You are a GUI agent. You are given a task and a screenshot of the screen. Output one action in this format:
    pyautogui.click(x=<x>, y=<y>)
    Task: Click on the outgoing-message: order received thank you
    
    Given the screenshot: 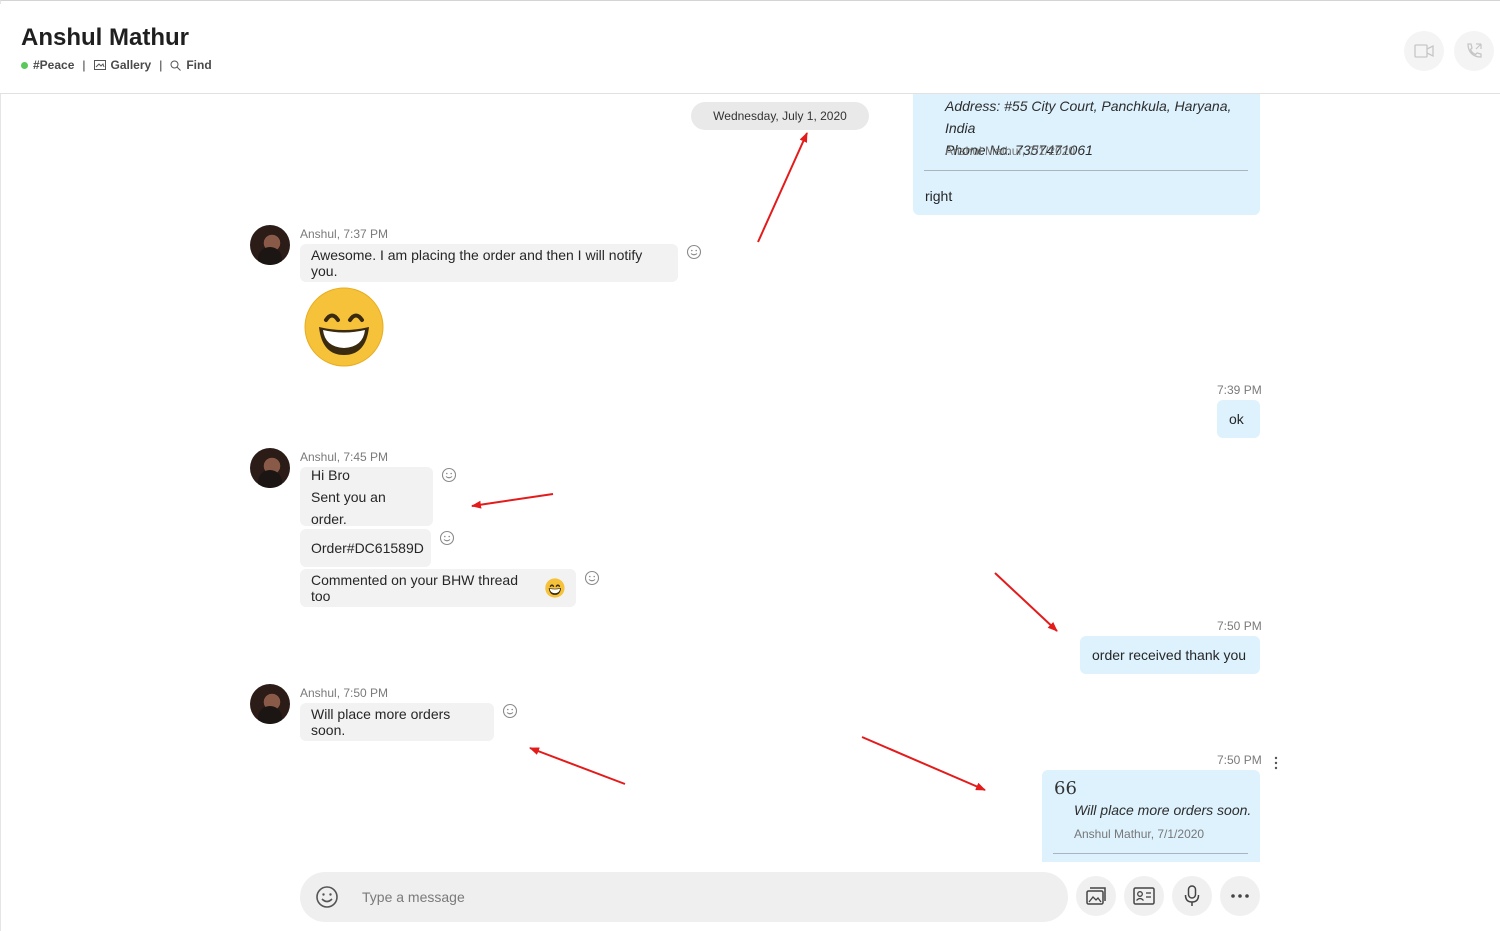 What is the action you would take?
    pyautogui.click(x=1170, y=655)
    